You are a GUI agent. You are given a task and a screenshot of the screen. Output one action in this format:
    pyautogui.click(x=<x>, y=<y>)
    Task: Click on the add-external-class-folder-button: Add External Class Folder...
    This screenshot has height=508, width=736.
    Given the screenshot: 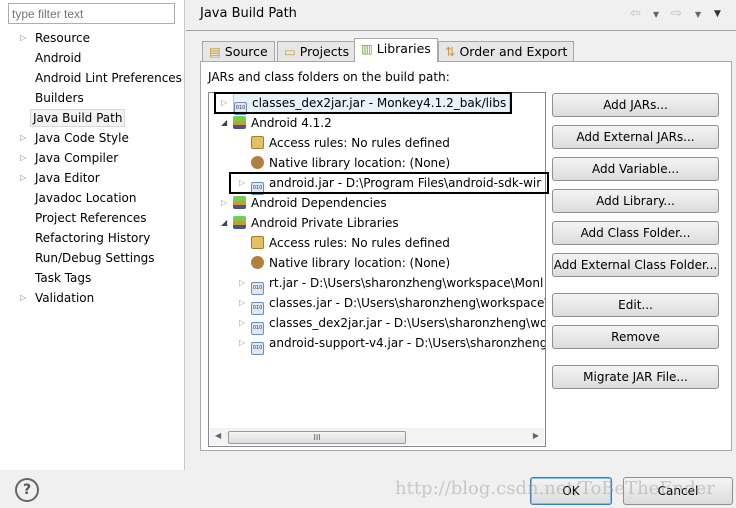 What is the action you would take?
    pyautogui.click(x=635, y=265)
    